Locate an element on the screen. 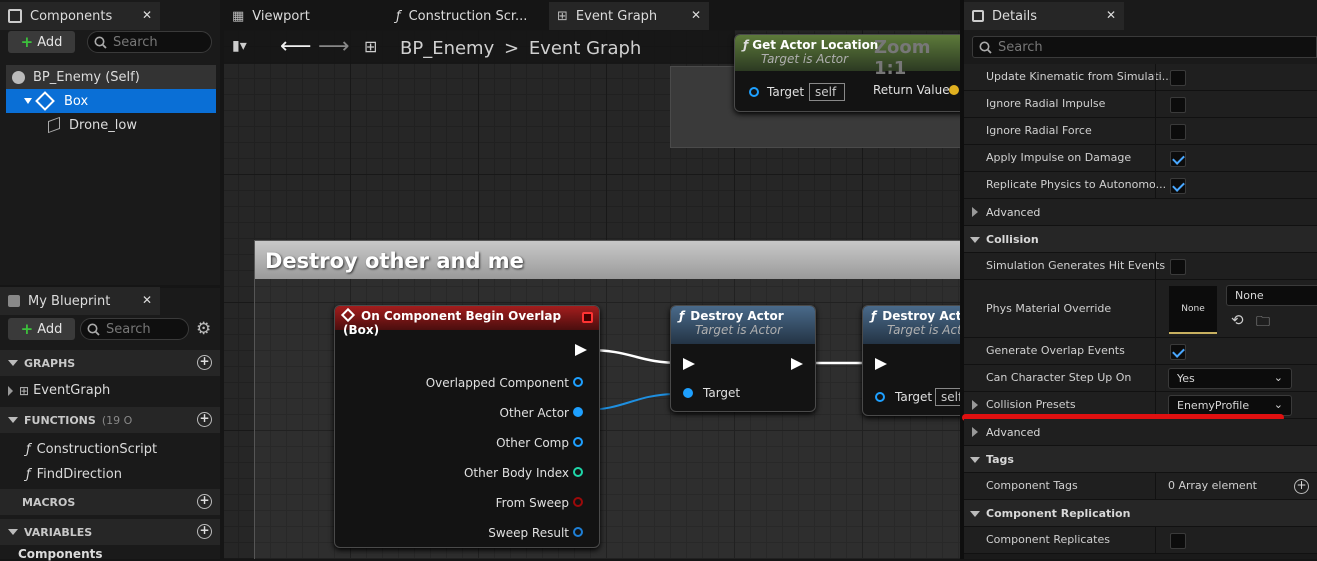  add-graph-icon: + is located at coordinates (204, 362).